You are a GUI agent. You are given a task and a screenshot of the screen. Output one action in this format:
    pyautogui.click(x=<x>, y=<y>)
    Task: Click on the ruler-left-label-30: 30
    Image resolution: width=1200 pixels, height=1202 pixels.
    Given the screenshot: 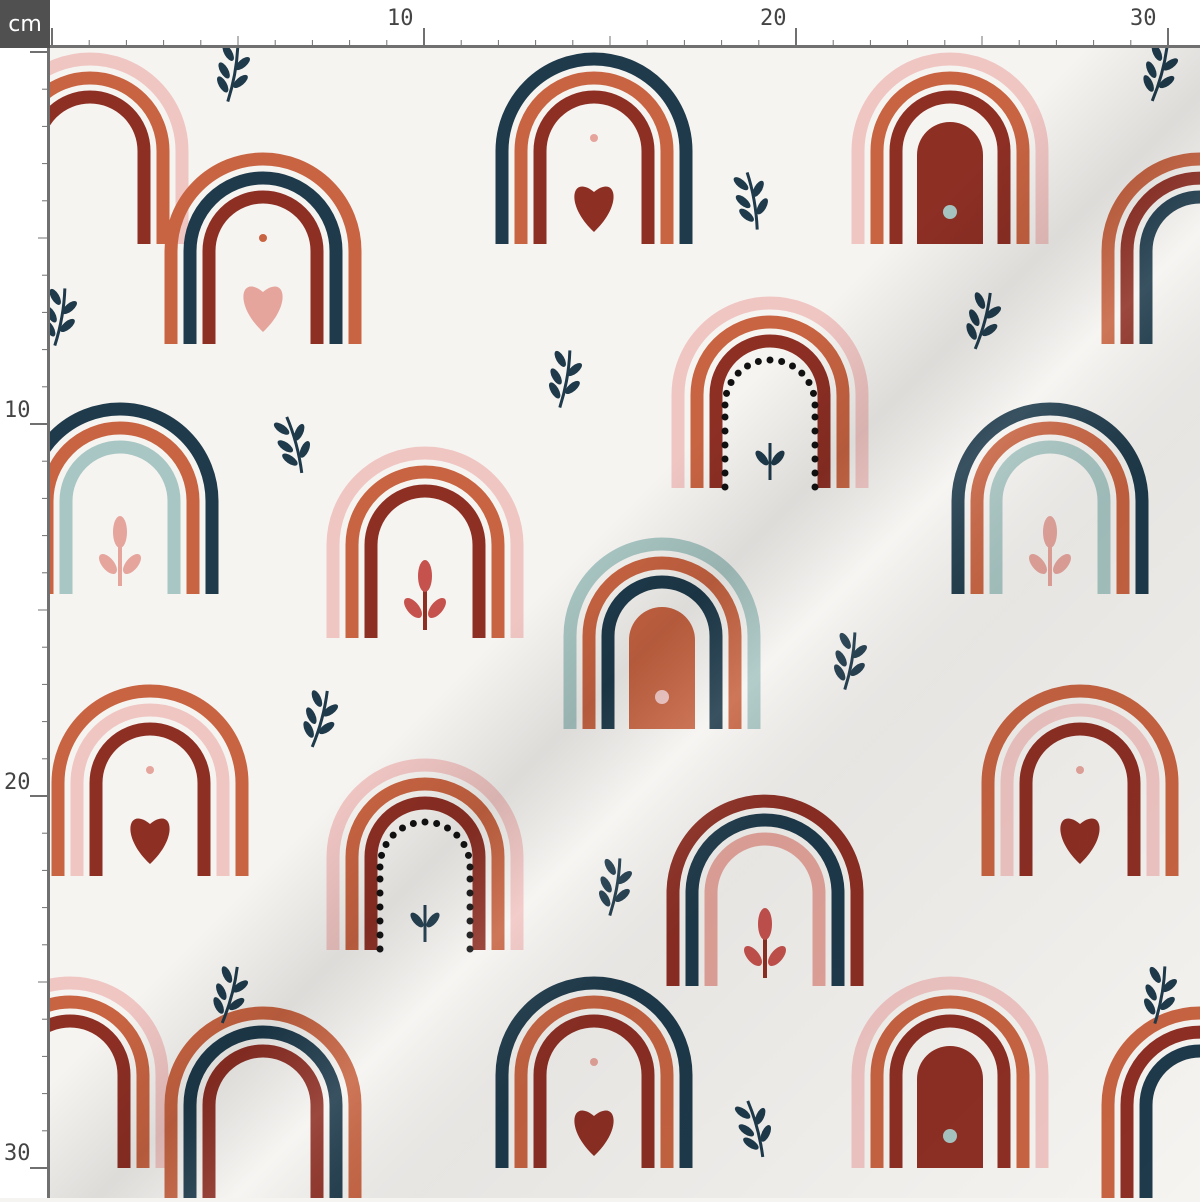 What is the action you would take?
    pyautogui.click(x=17, y=1153)
    